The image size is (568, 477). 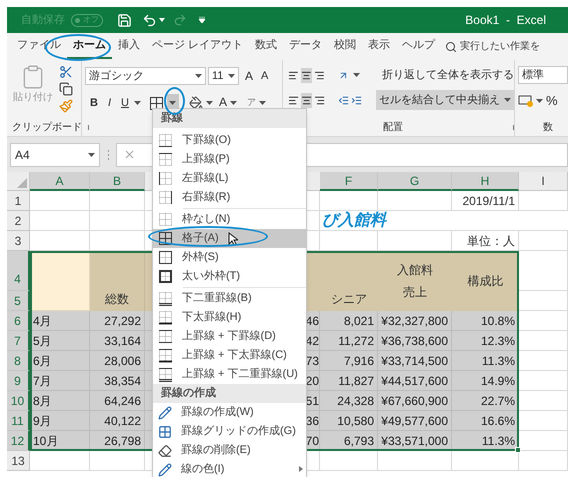 What do you see at coordinates (415, 341) in the screenshot?
I see `table-cell: ¥36,738,600` at bounding box center [415, 341].